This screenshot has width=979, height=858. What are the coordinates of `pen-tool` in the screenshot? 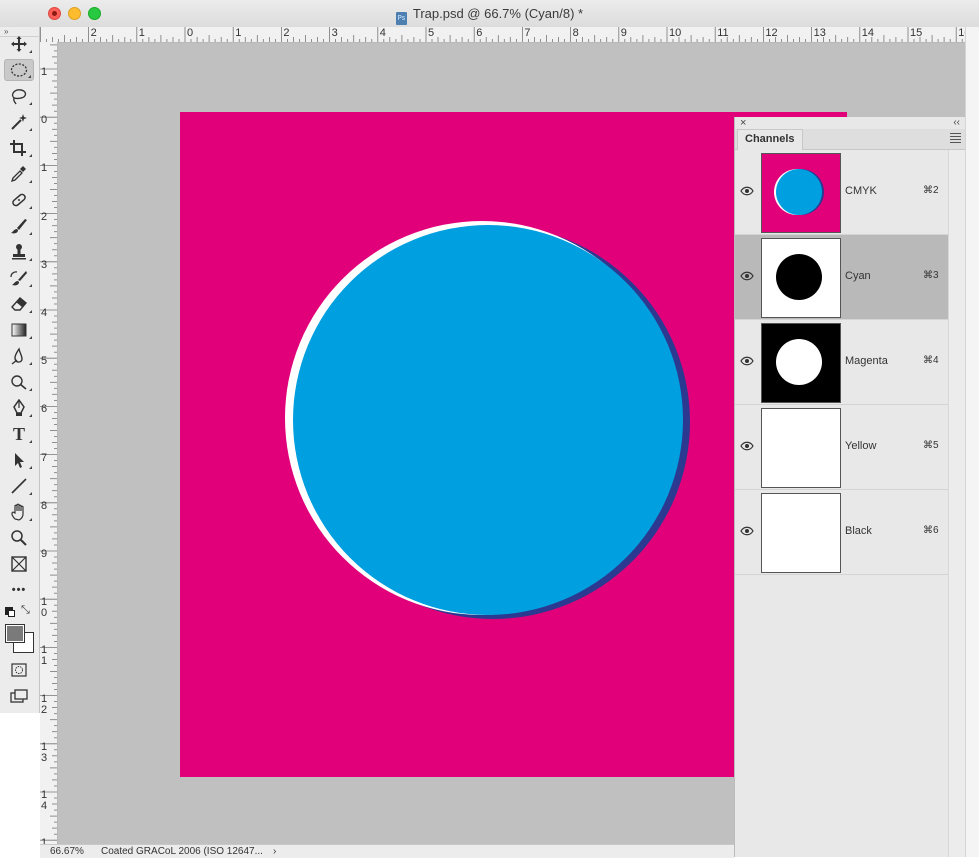 It's located at (19, 408).